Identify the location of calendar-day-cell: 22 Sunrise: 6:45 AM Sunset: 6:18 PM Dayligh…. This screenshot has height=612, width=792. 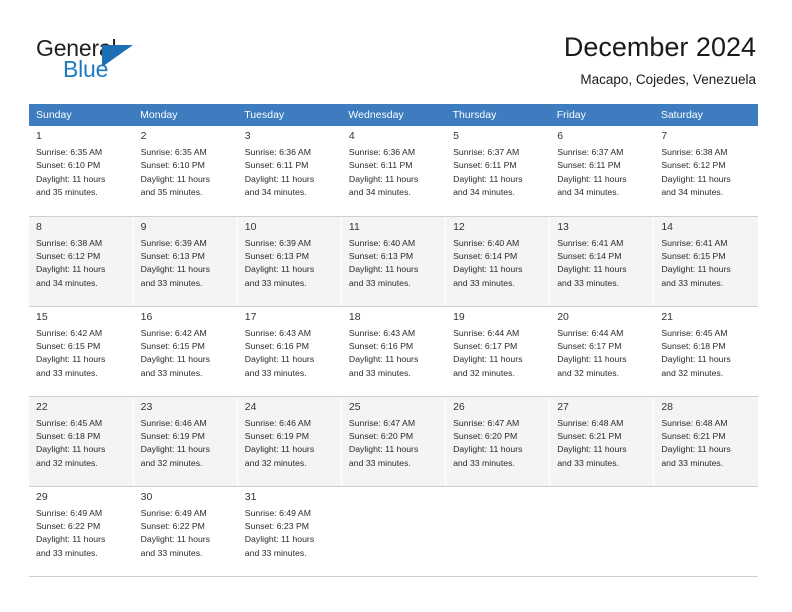
(81, 441).